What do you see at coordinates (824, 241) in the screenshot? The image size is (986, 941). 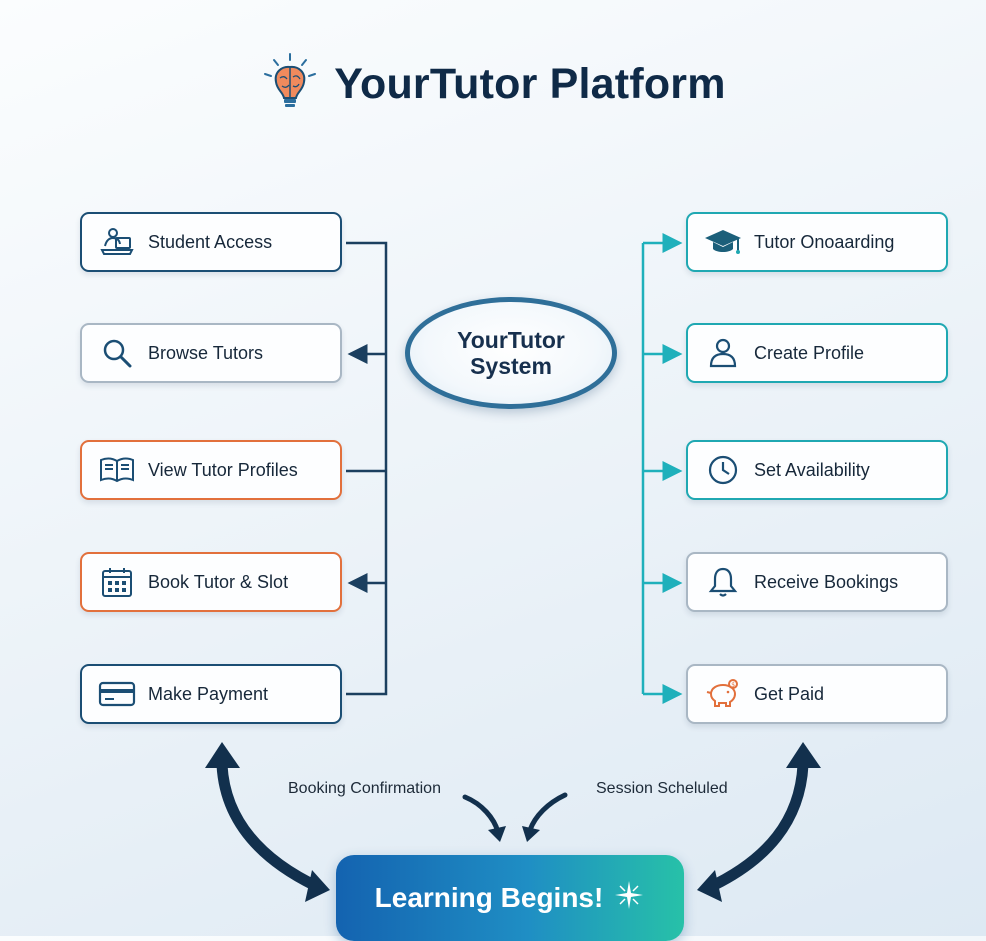 I see `step-label: Tutor Onoaarding` at bounding box center [824, 241].